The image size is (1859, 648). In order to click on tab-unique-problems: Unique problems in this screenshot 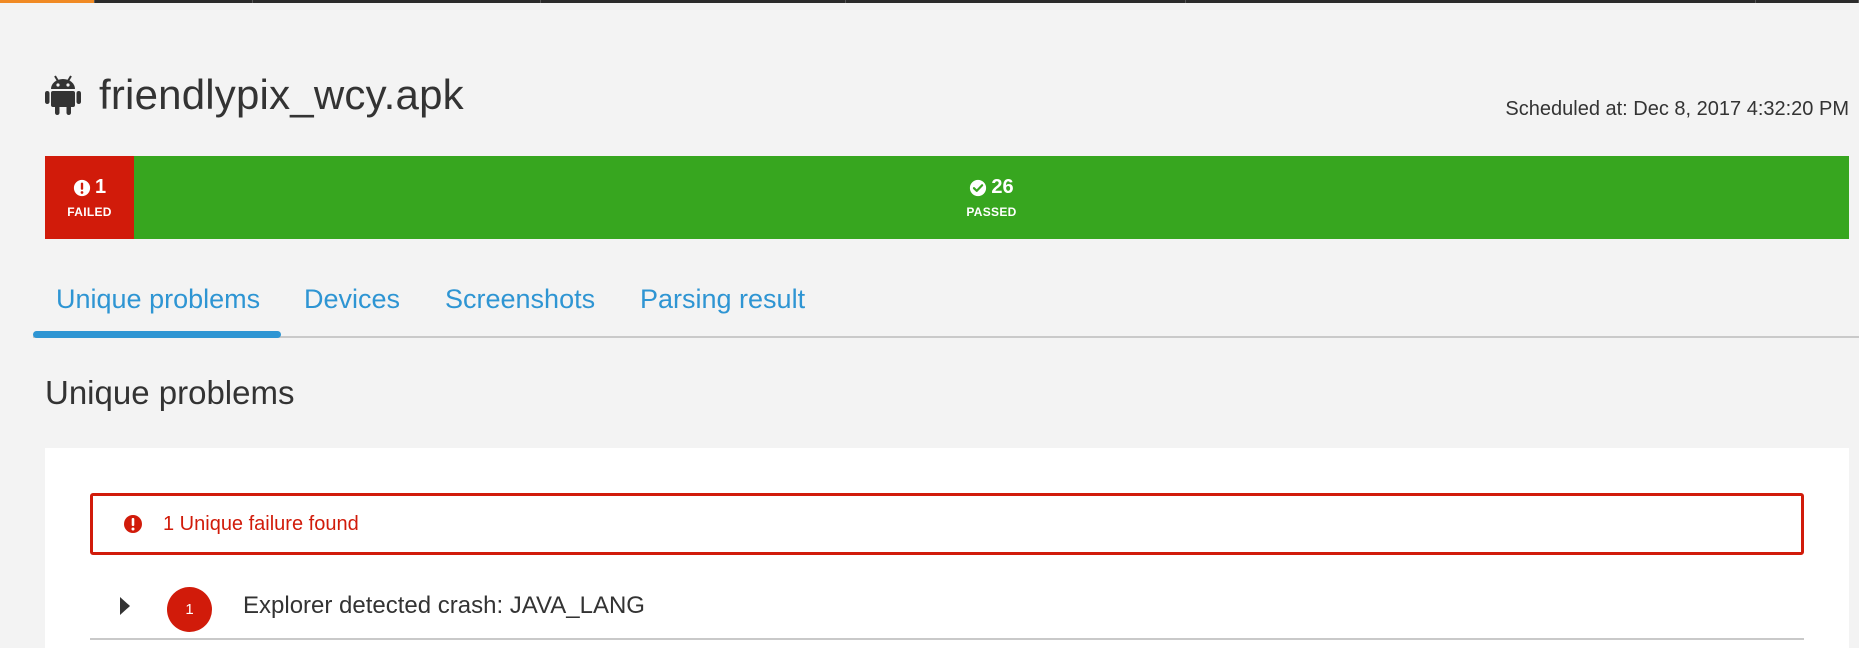, I will do `click(158, 299)`.